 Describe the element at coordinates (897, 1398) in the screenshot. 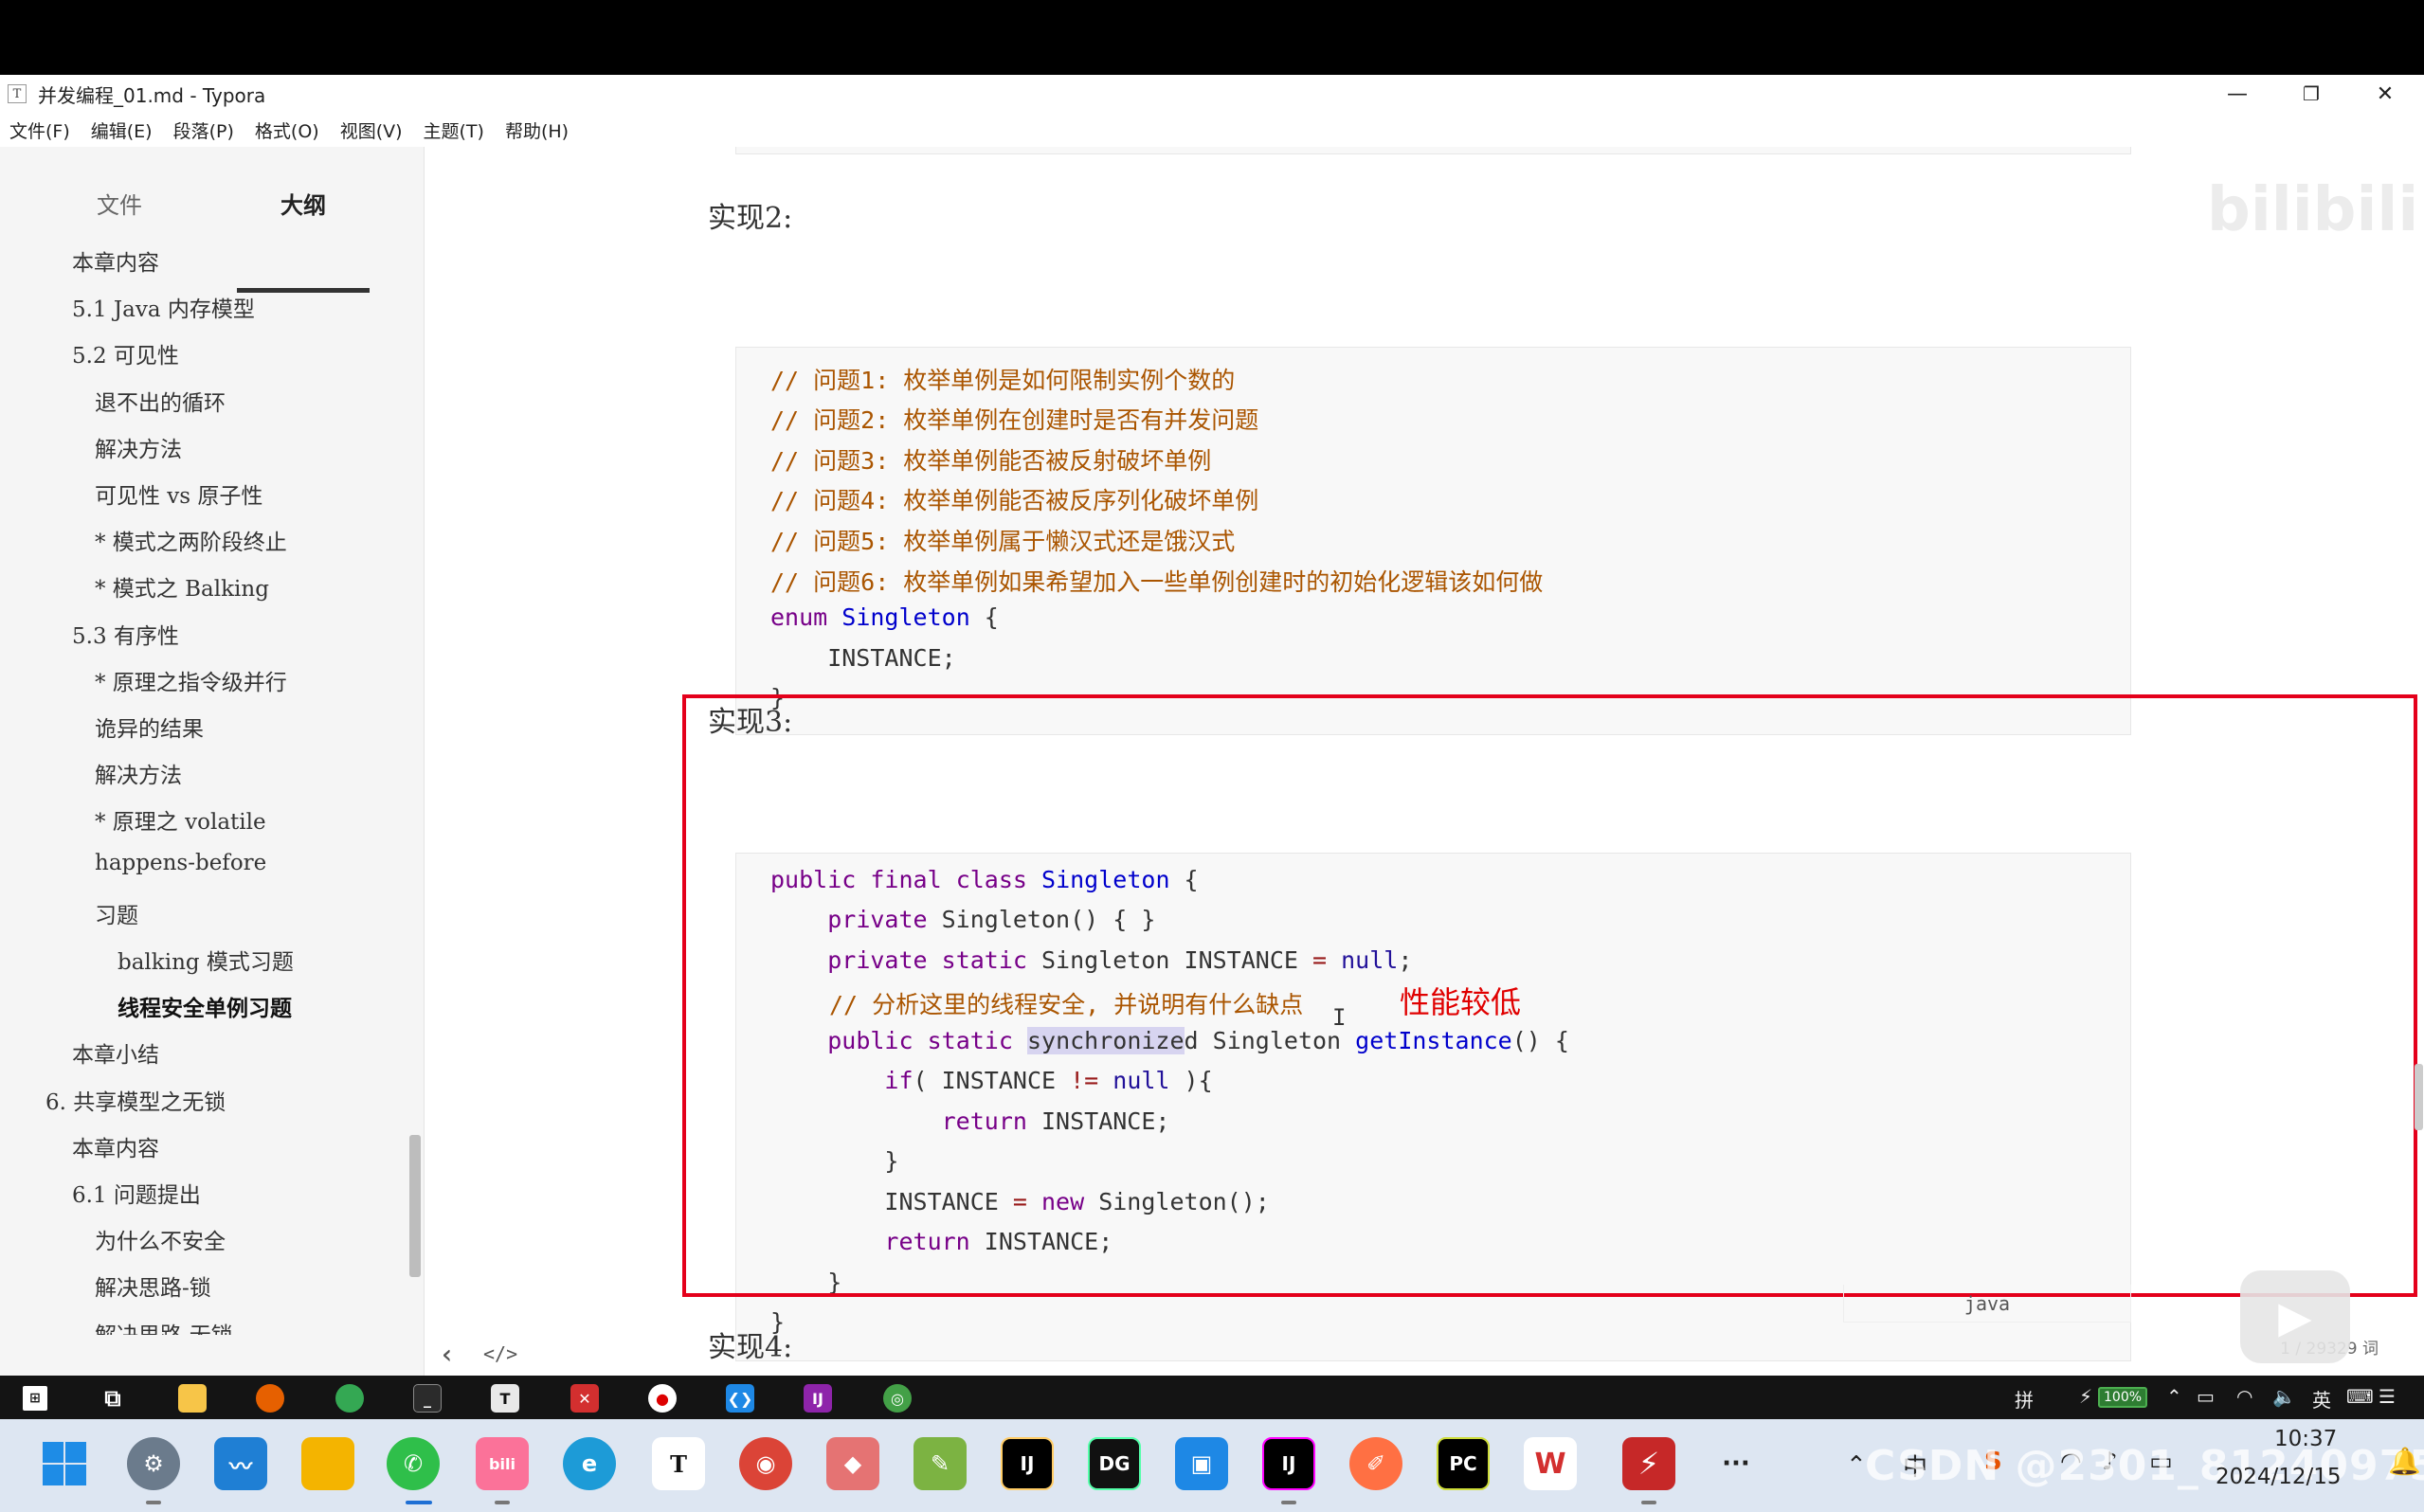

I see `app-green-icon: ◎` at that location.